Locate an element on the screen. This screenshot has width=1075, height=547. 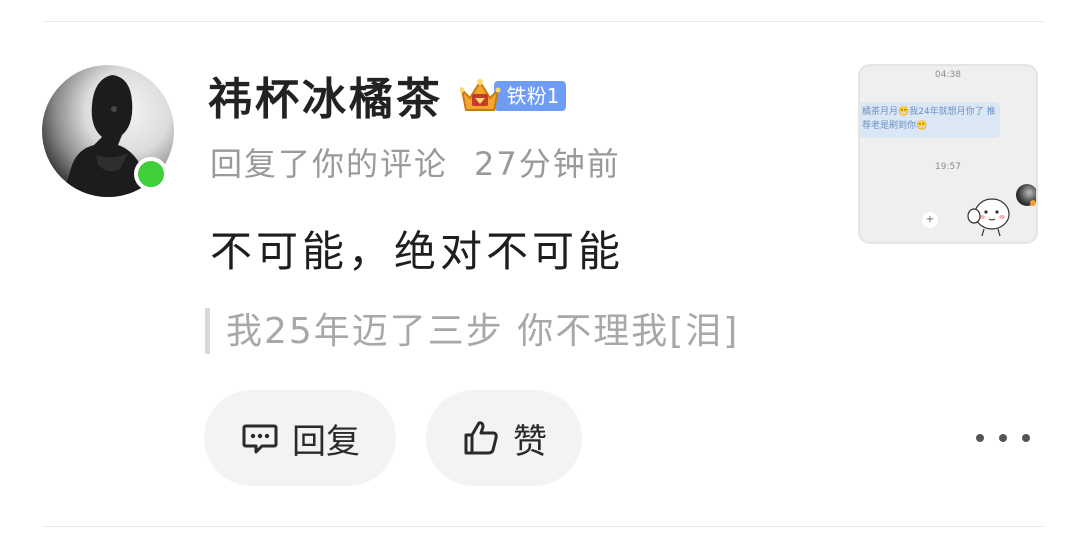
fan-badge-label: 铁粉1 is located at coordinates (530, 96).